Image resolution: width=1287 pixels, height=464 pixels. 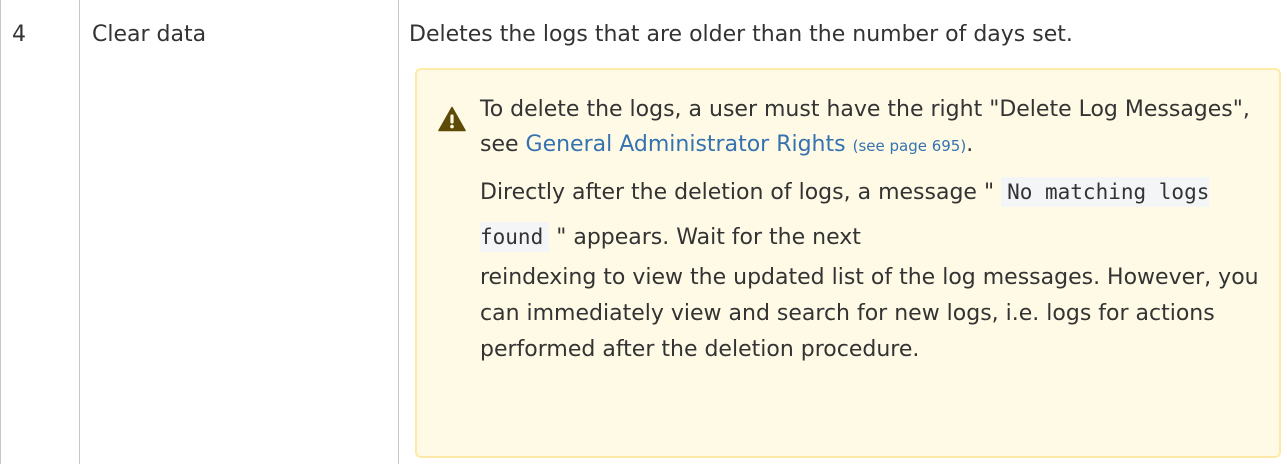 What do you see at coordinates (910, 146) in the screenshot?
I see `page-reference-link: (see page 695)` at bounding box center [910, 146].